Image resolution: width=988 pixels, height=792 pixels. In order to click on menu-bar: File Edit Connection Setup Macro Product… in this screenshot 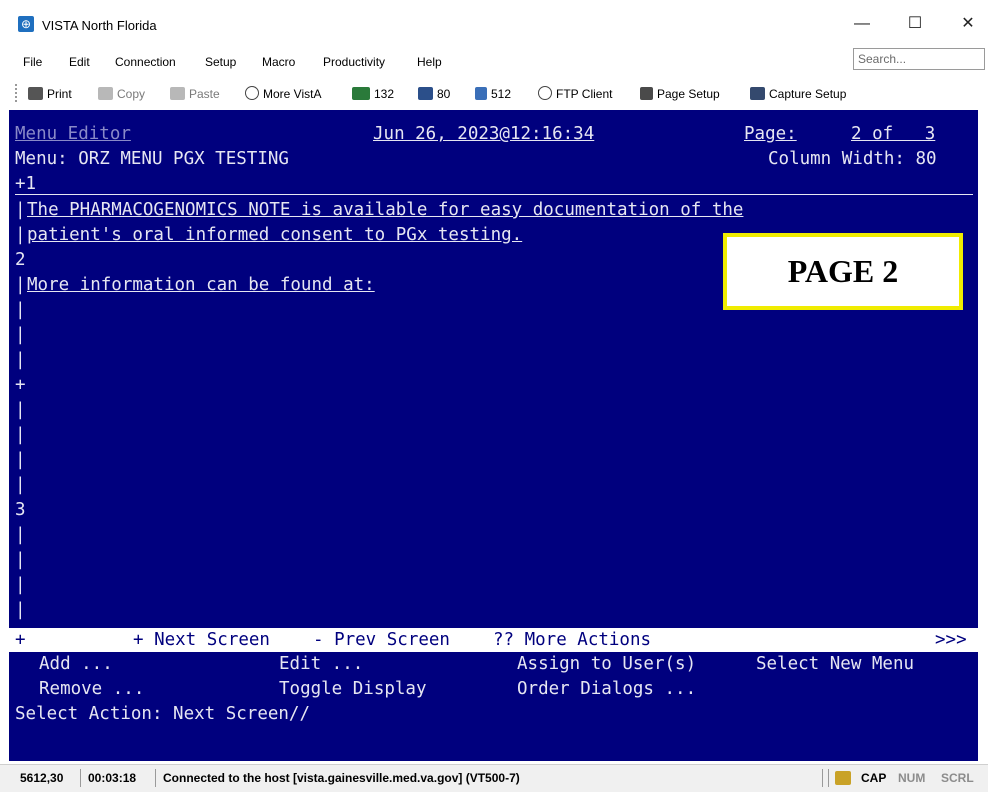, I will do `click(494, 61)`.